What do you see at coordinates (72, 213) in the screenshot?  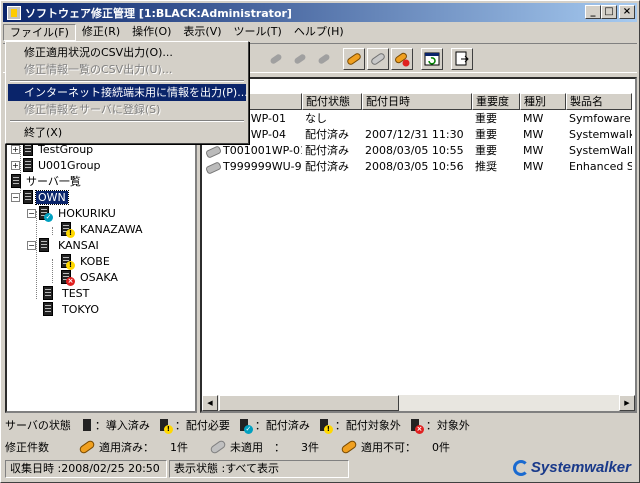 I see `tree-node-hokuriku: − ✓ HOKURIKU` at bounding box center [72, 213].